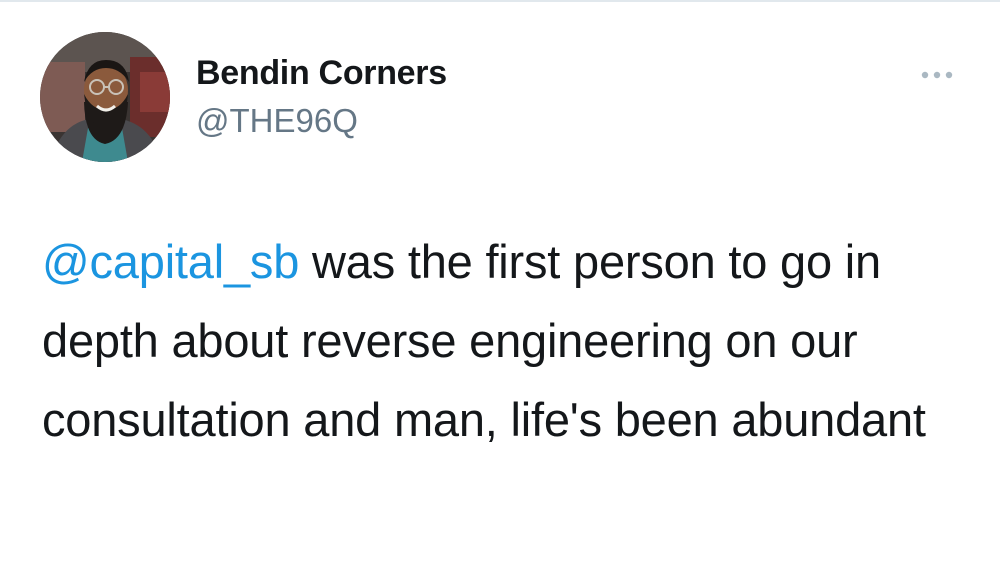  I want to click on user-avatar-icon, so click(105, 97).